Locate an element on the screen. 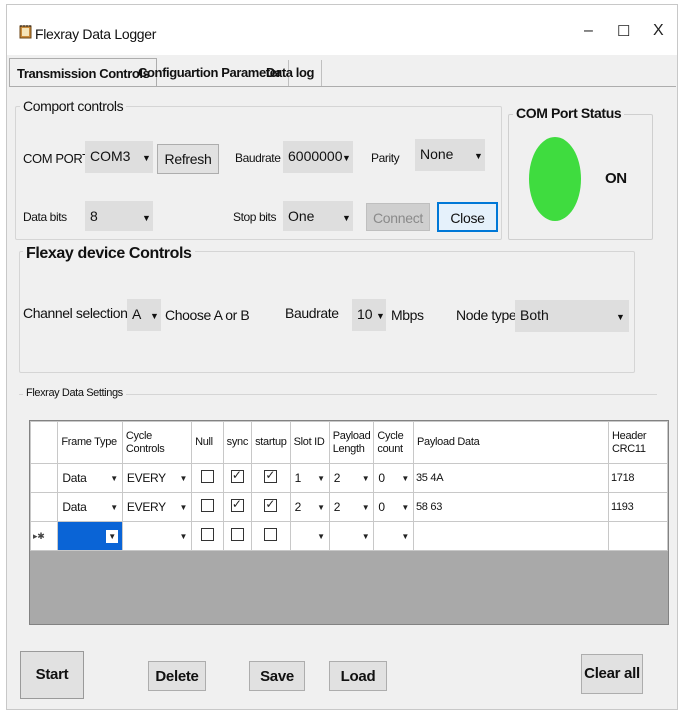 The image size is (684, 713). cycle-count-cell-new: ▼ is located at coordinates (393, 536).